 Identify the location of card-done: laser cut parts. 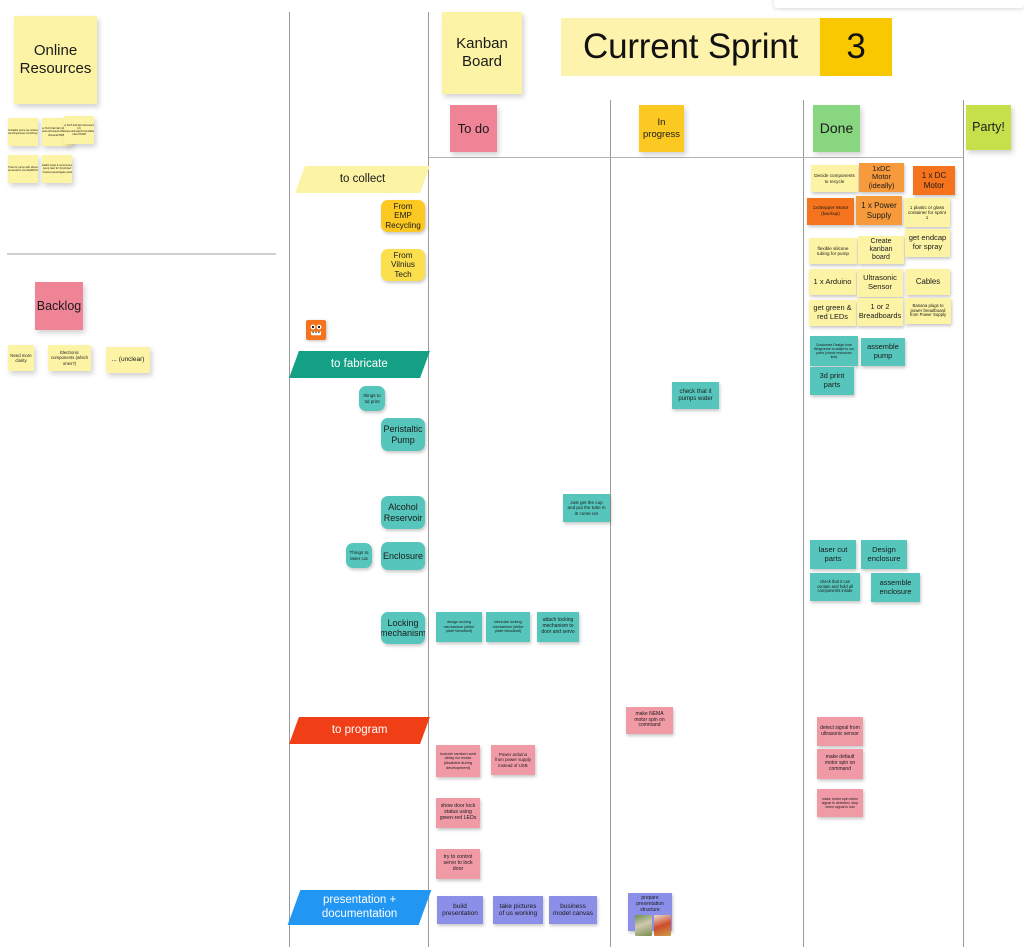
(833, 554).